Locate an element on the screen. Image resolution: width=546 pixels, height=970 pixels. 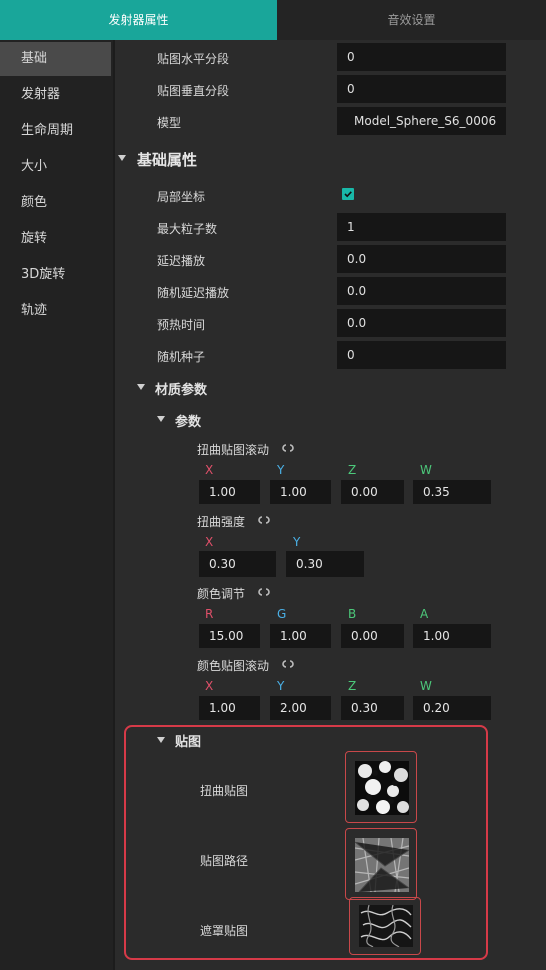
distort-texture-thumbnail is located at coordinates (382, 788).